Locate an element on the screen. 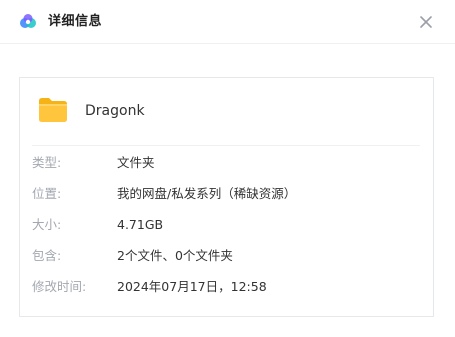 Image resolution: width=455 pixels, height=337 pixels. close-icon is located at coordinates (426, 22).